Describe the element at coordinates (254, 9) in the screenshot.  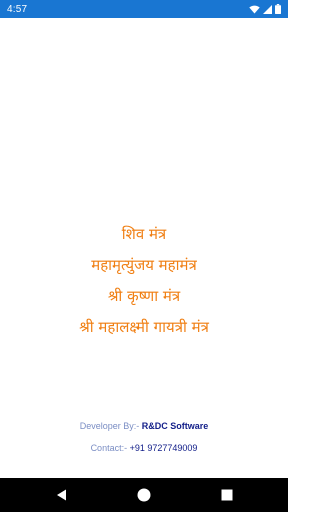
I see `wifi-icon` at that location.